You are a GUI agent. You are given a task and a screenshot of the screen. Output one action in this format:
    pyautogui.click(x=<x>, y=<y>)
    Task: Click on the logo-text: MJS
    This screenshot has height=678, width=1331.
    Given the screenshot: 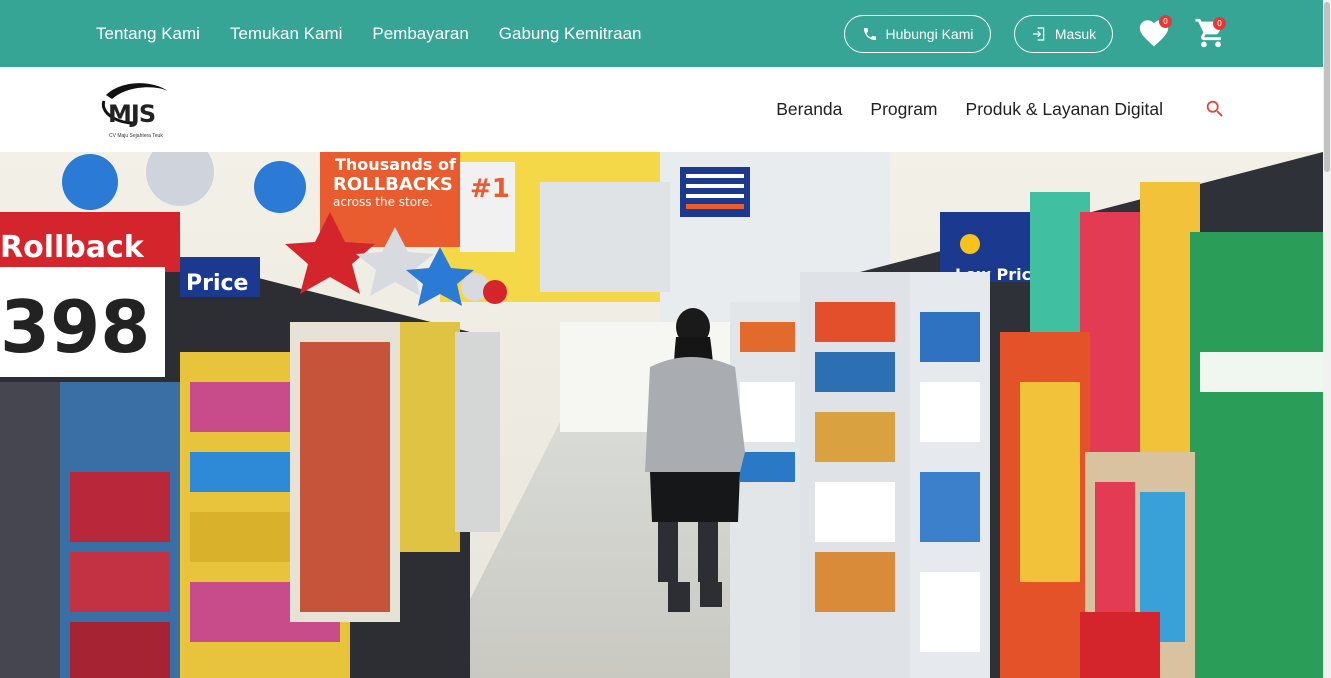 What is the action you would take?
    pyautogui.click(x=132, y=114)
    